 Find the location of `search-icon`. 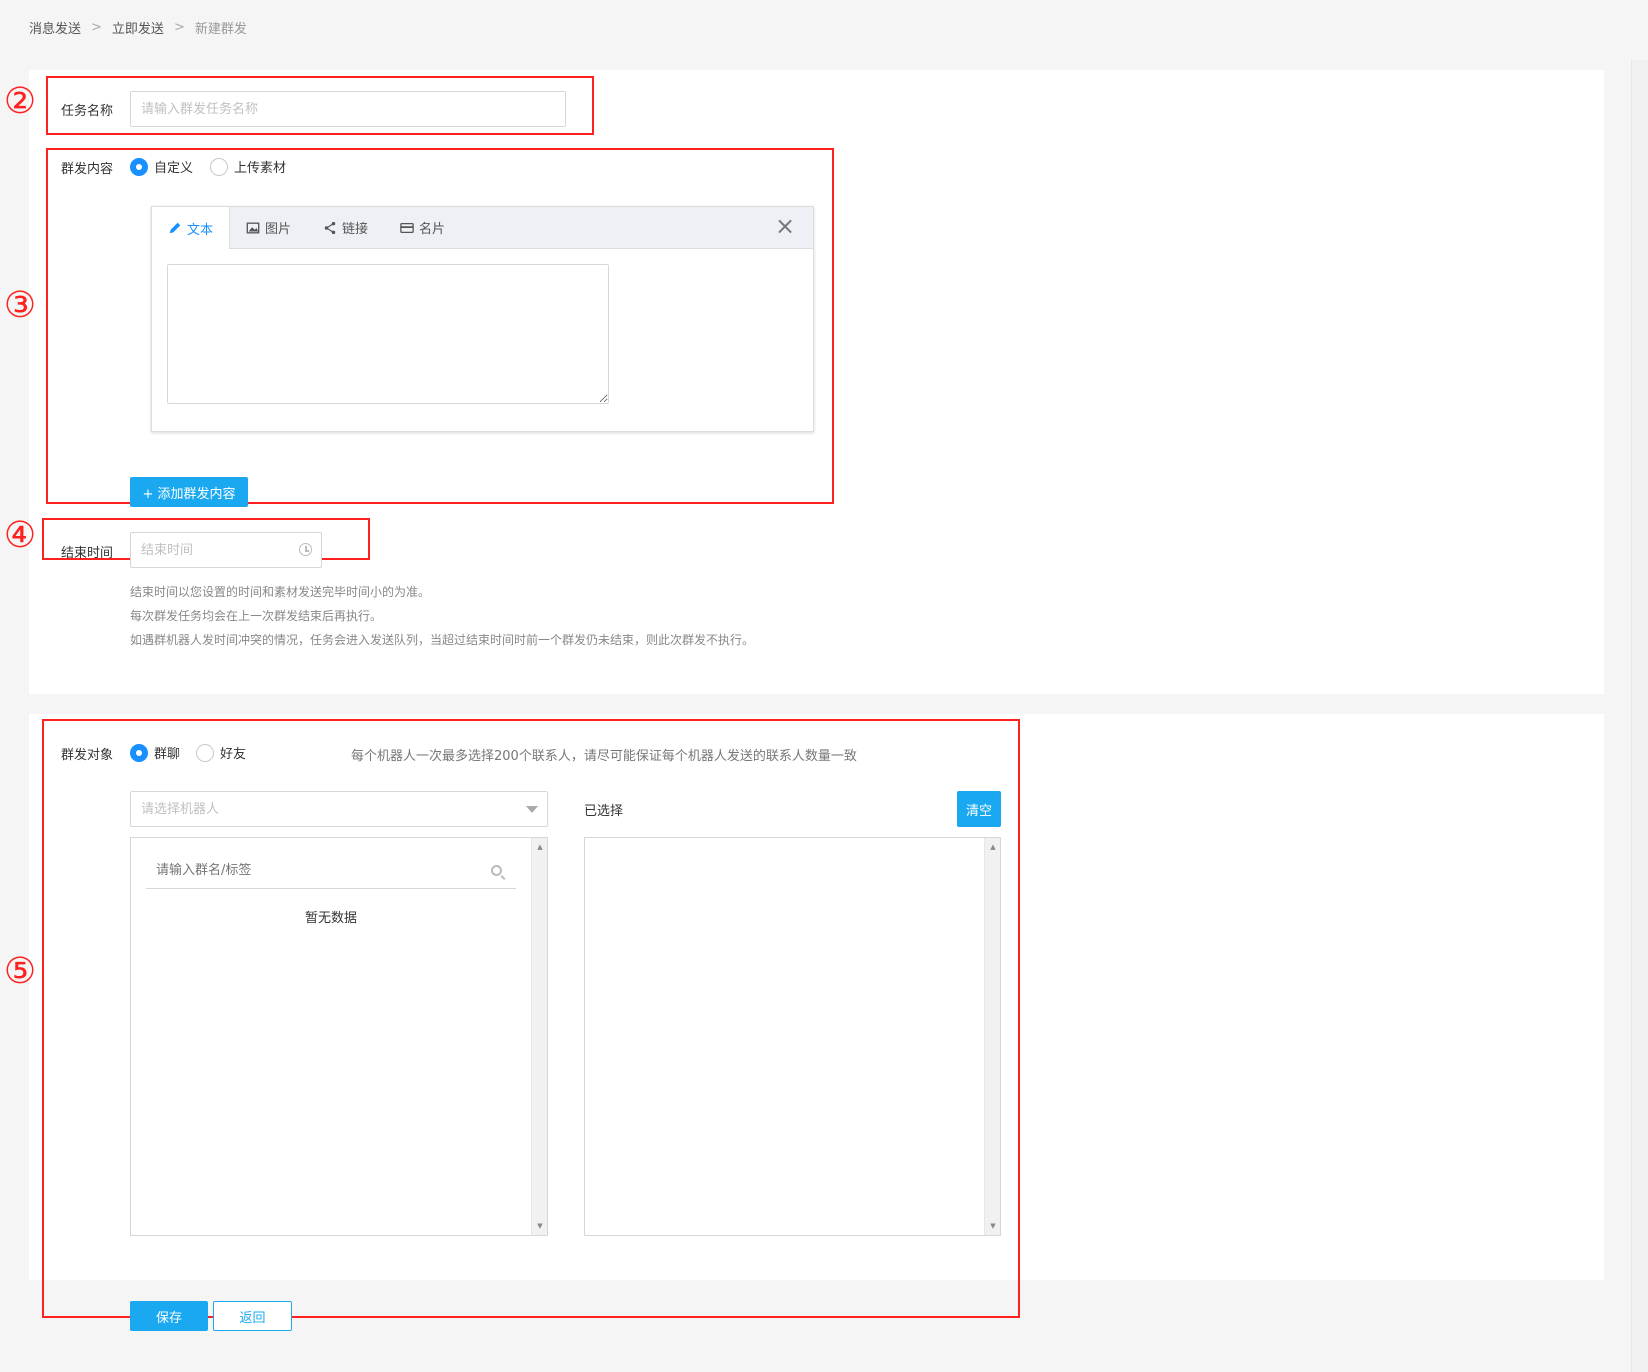

search-icon is located at coordinates (496, 870).